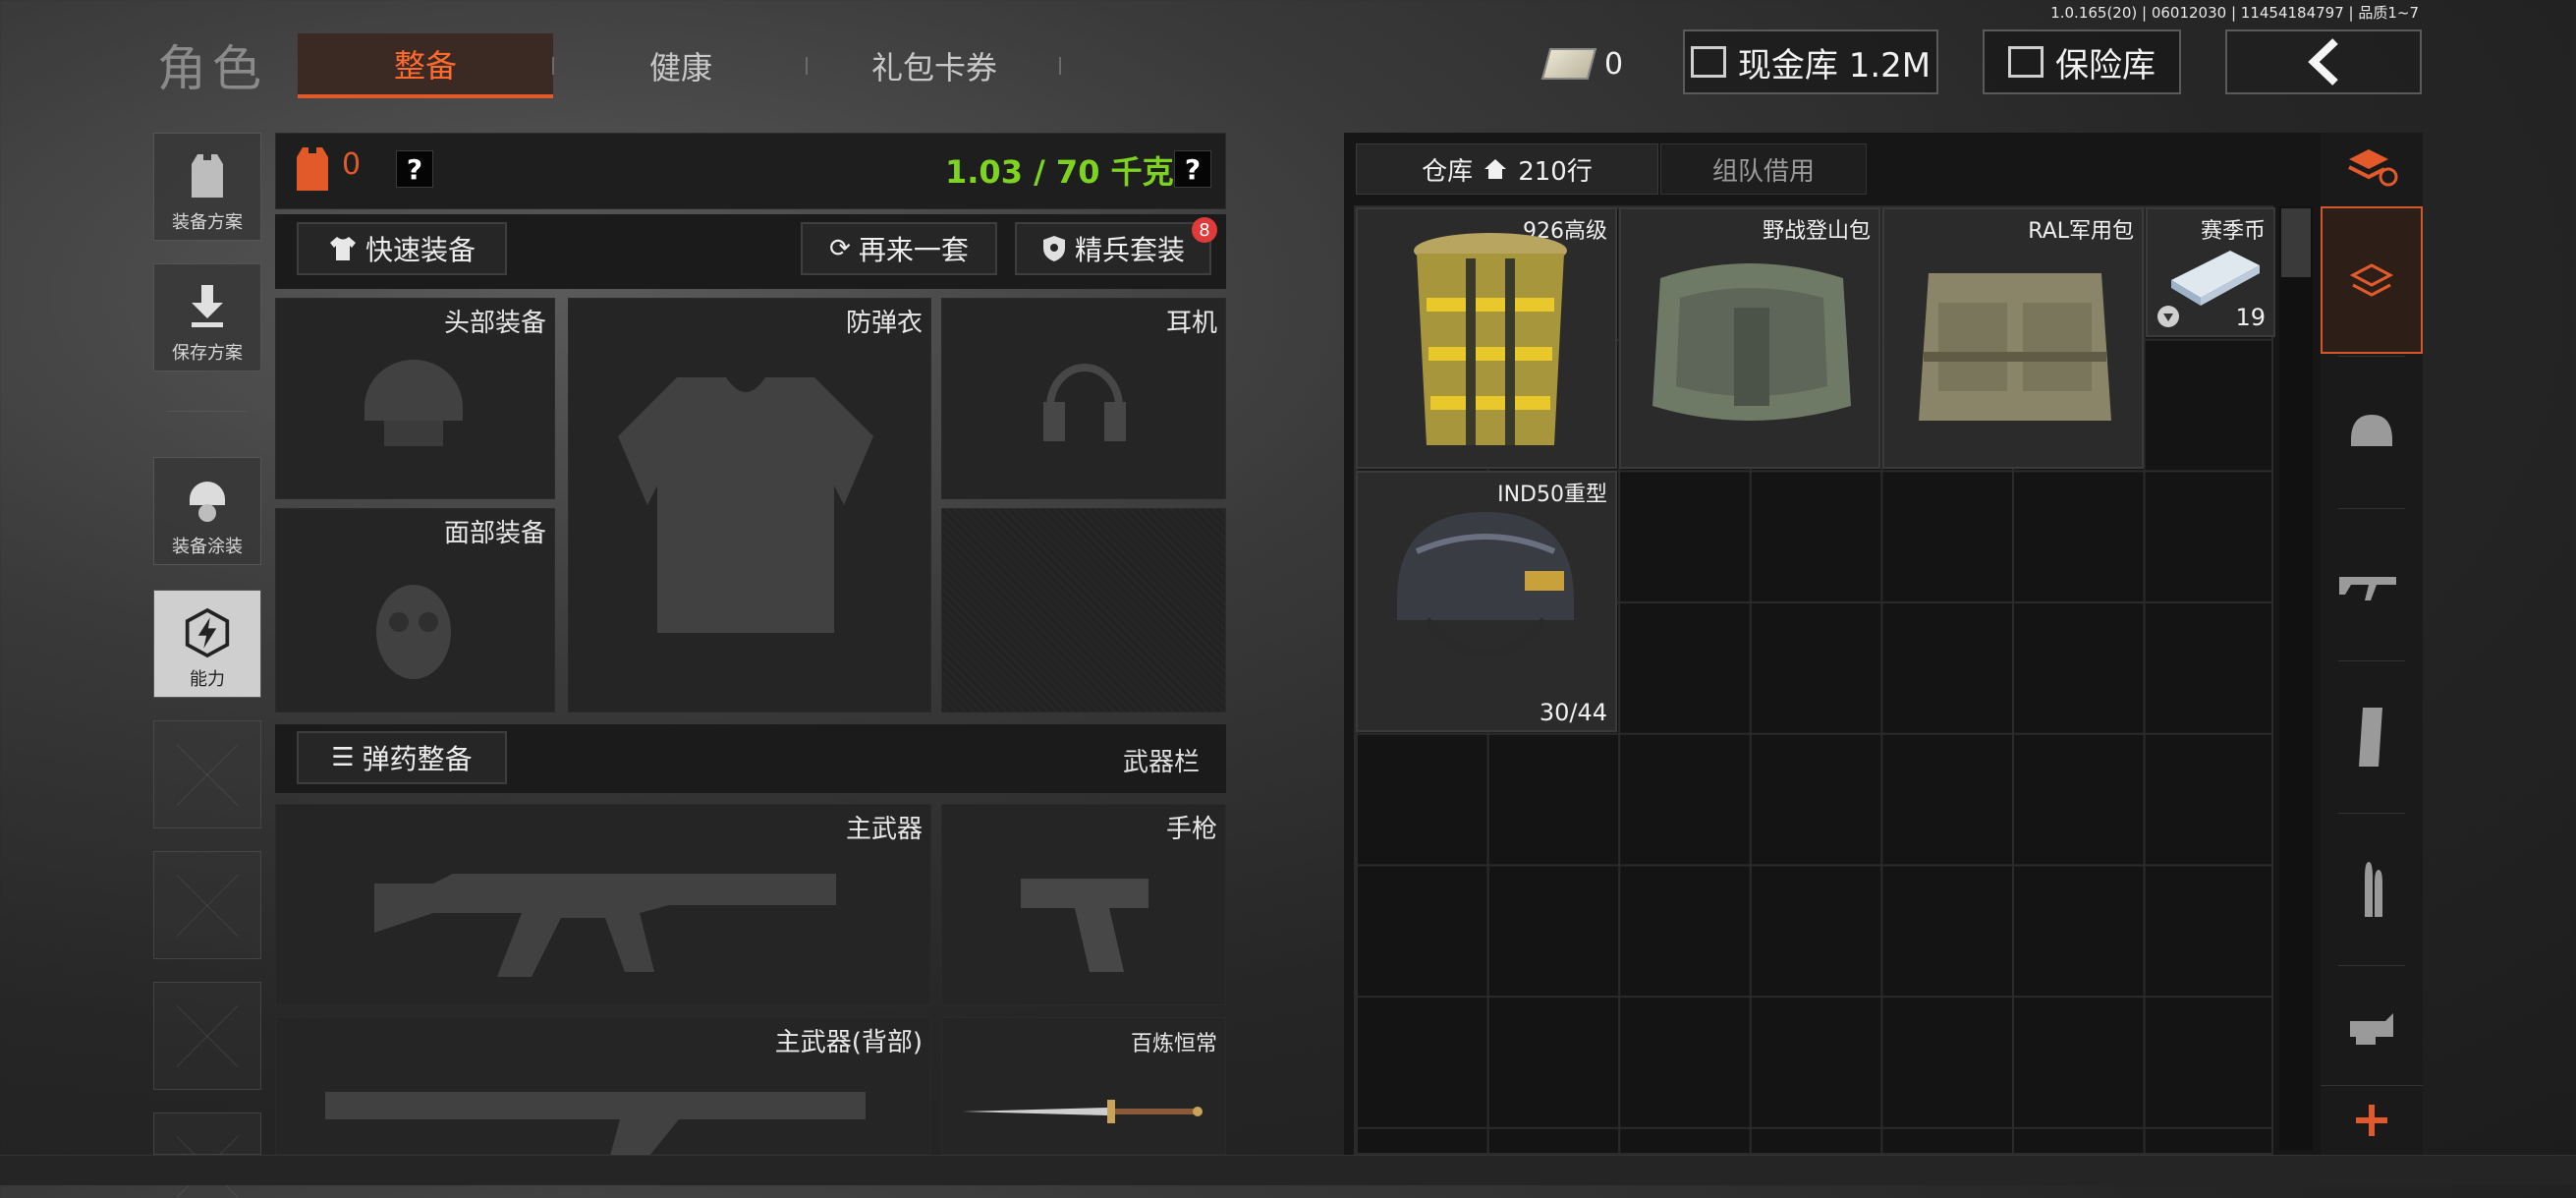 This screenshot has width=2576, height=1198. I want to click on slot-locked, so click(1083, 610).